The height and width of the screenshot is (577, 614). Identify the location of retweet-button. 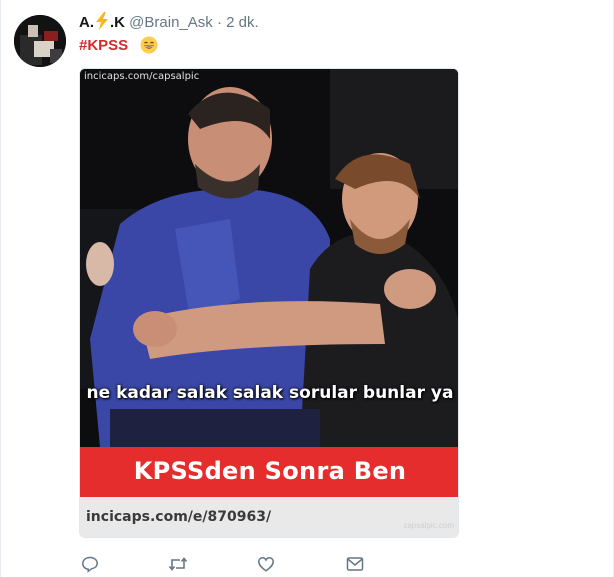
(178, 564).